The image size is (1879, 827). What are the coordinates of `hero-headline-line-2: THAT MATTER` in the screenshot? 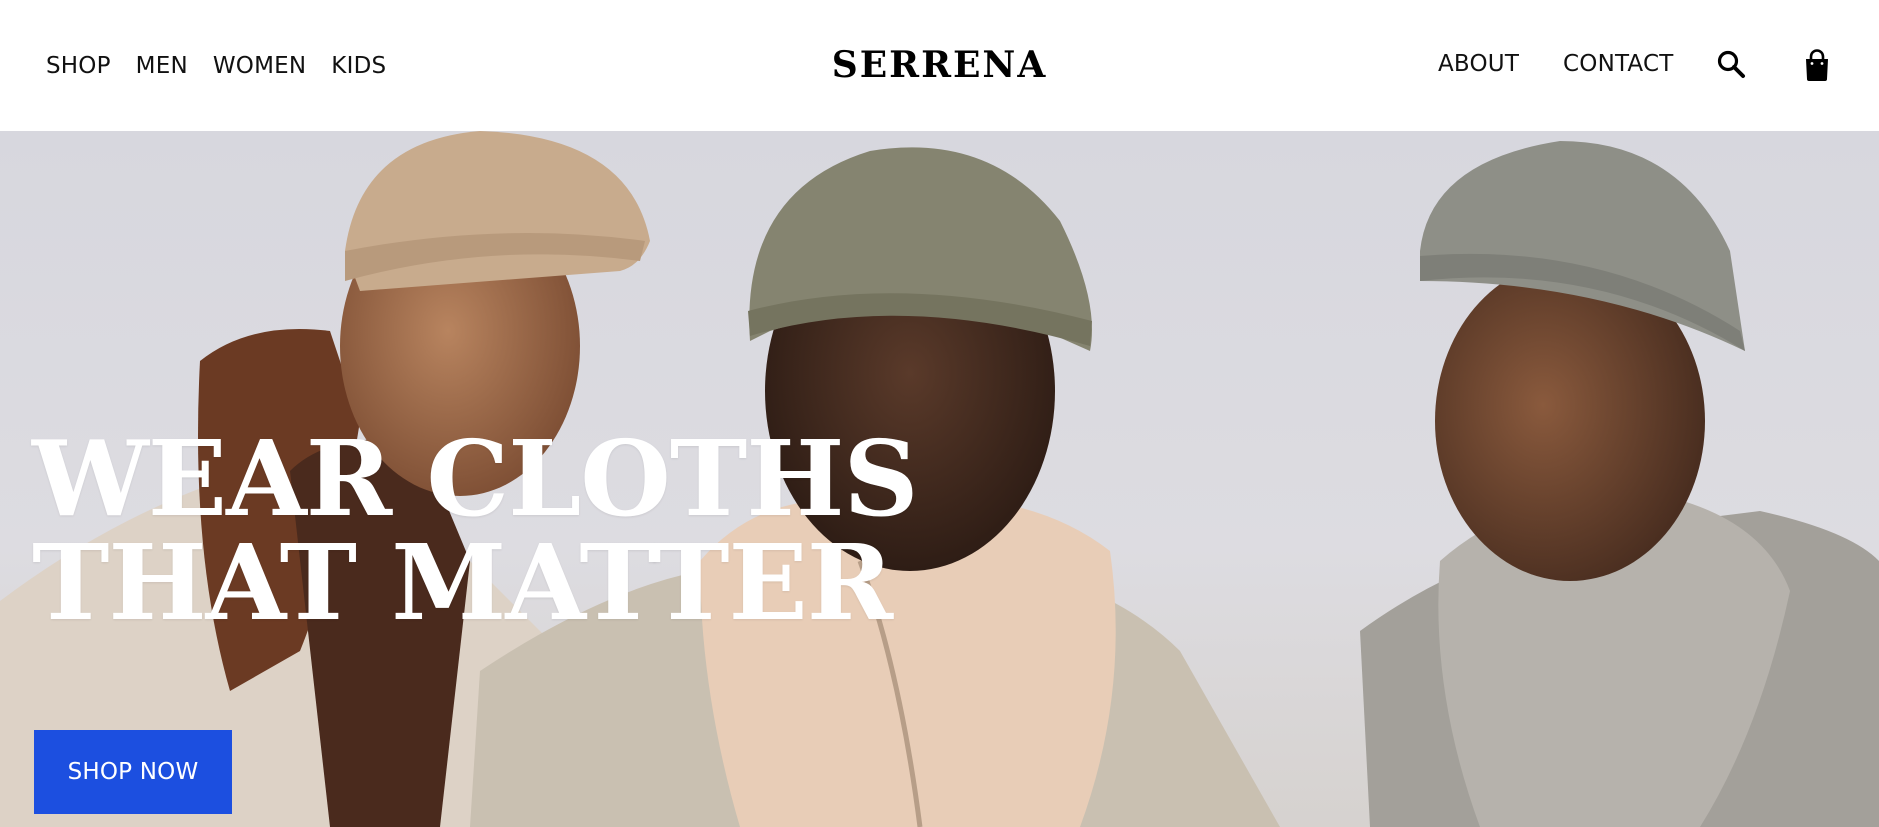 It's located at (462, 582).